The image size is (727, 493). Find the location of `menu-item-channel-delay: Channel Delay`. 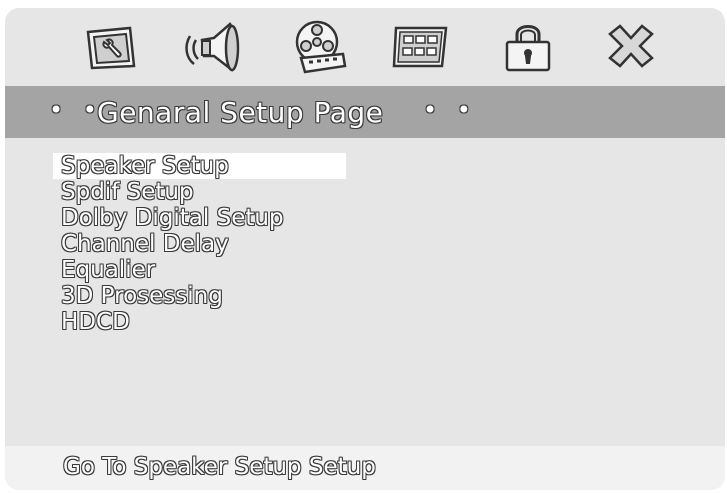

menu-item-channel-delay: Channel Delay is located at coordinates (203, 244).